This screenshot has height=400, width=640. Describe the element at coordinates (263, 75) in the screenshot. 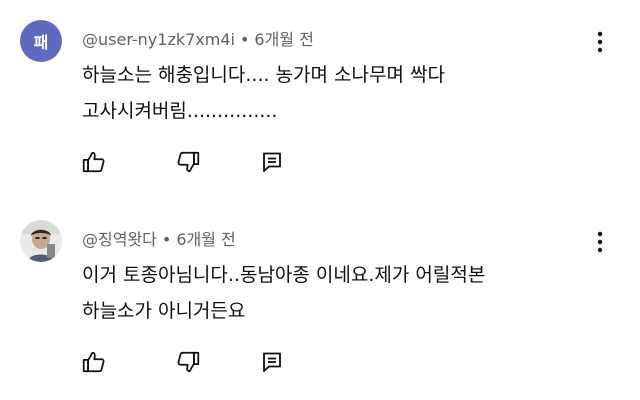

I see `comment-text-line: 하늘소는 해충입니다.... 농가며 소나무며 싹다` at that location.